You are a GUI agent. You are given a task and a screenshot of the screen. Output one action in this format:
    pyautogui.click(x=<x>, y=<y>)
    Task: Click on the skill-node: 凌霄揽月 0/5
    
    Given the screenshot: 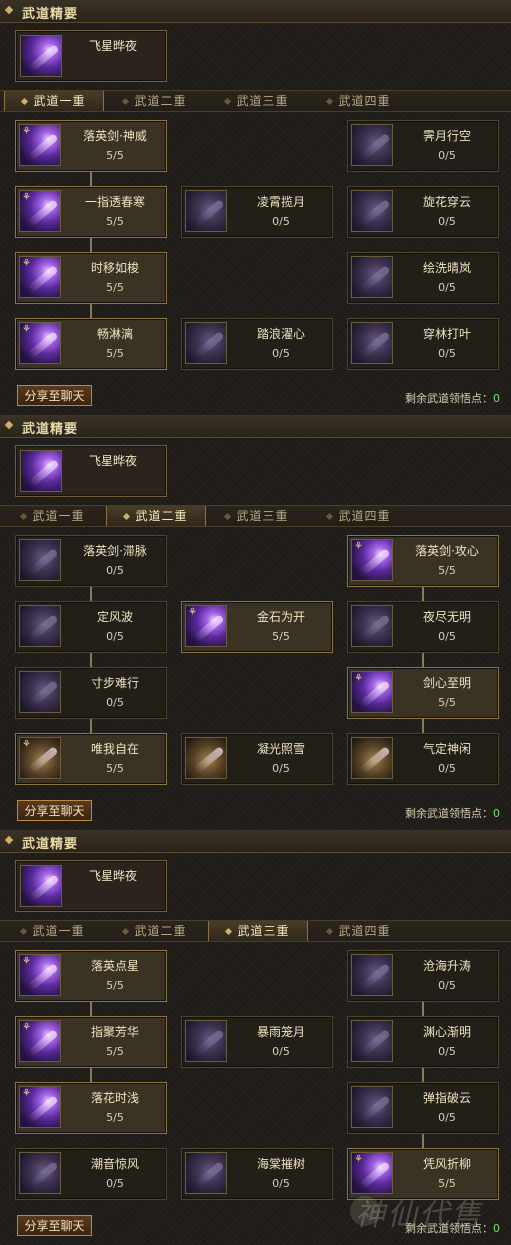 What is the action you would take?
    pyautogui.click(x=257, y=212)
    